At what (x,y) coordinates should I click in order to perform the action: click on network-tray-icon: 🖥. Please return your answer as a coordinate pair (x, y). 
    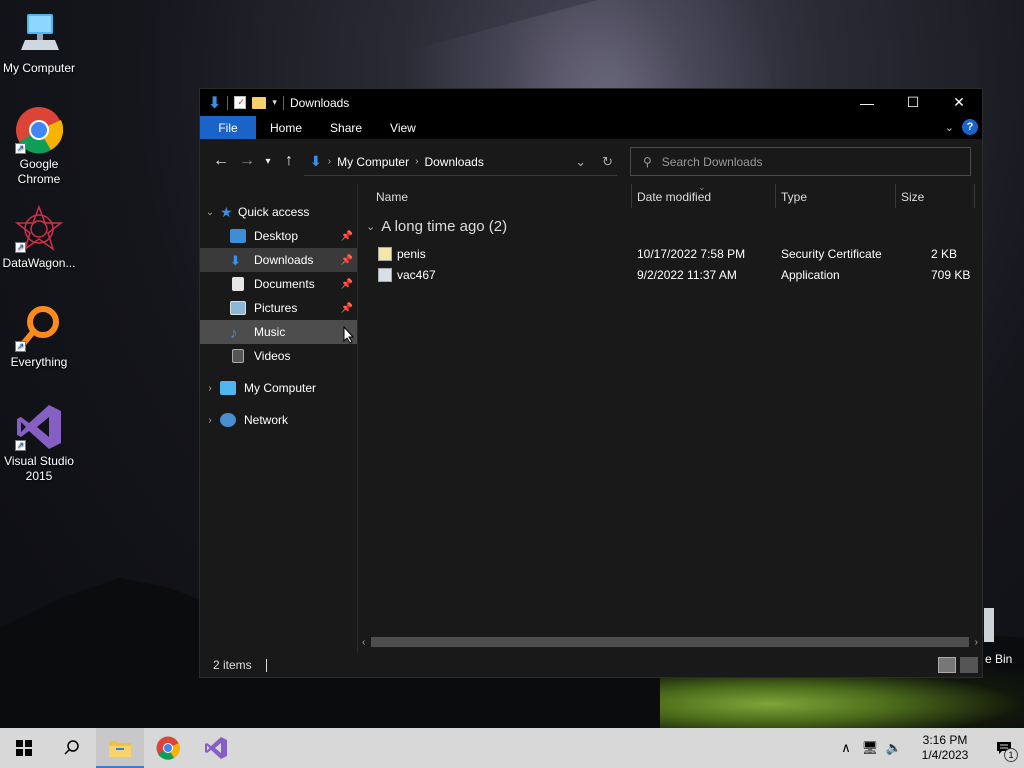
    Looking at the image, I should click on (870, 748).